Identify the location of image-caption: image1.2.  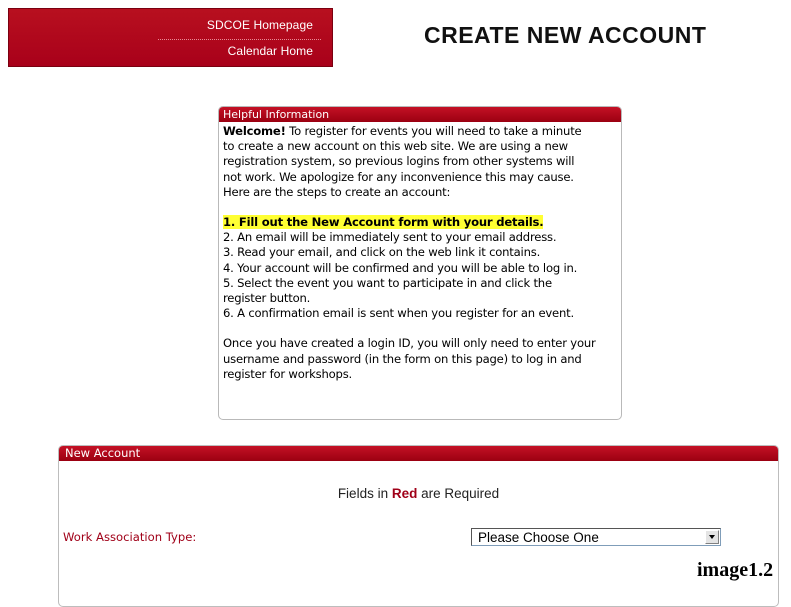
(735, 570).